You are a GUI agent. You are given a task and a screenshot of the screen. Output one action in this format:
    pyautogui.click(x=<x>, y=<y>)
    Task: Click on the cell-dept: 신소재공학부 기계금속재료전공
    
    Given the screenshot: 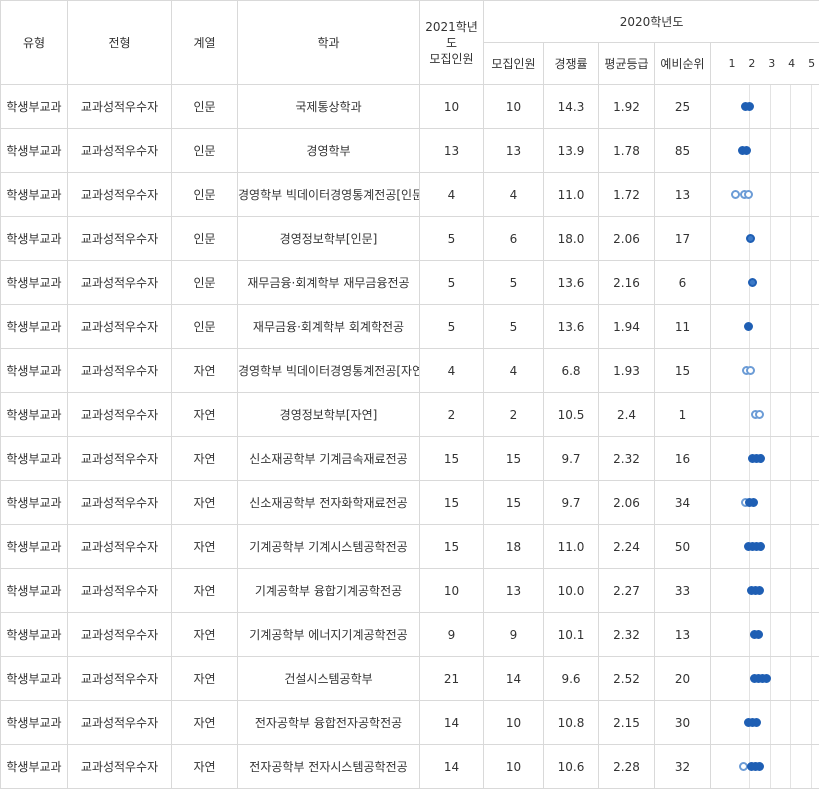 What is the action you would take?
    pyautogui.click(x=328, y=458)
    